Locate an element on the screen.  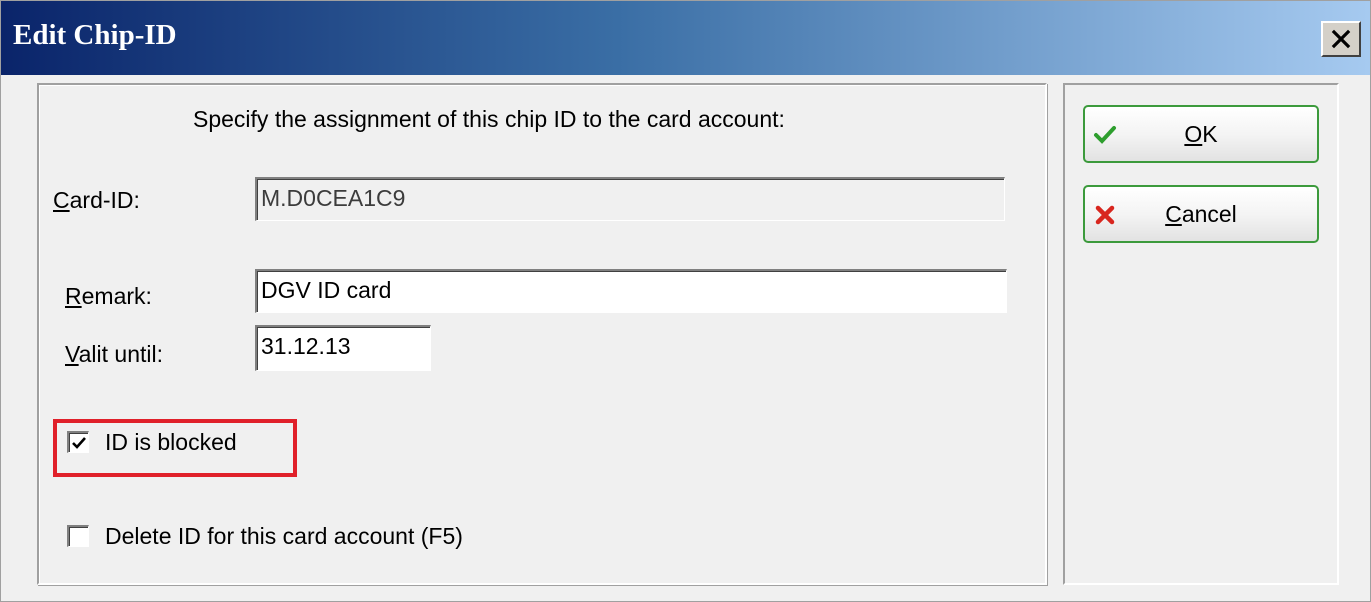
card-id-label-mnemonic: C is located at coordinates (61, 200).